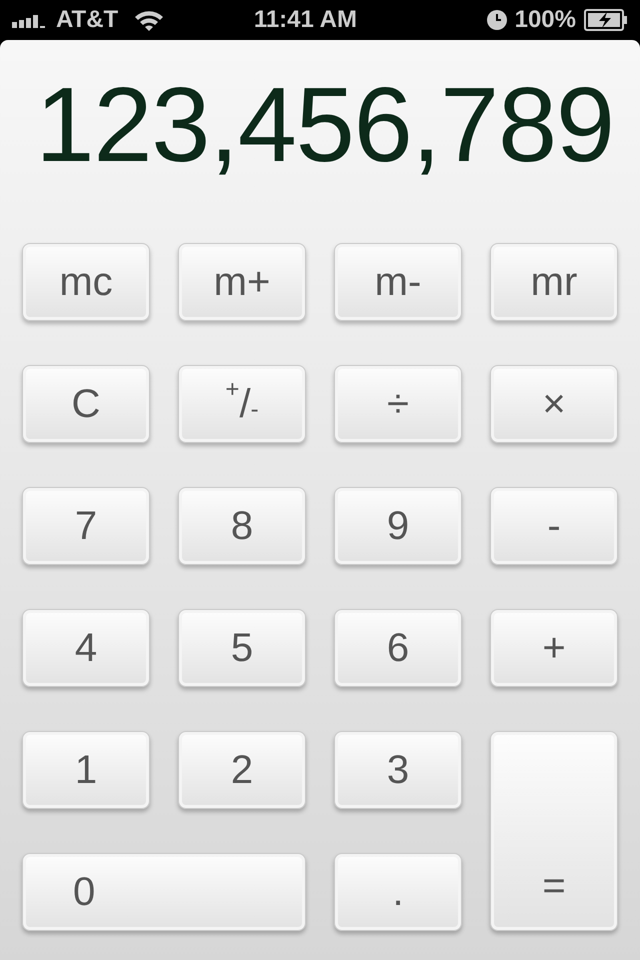  Describe the element at coordinates (86, 526) in the screenshot. I see `calculator-key: 7` at that location.